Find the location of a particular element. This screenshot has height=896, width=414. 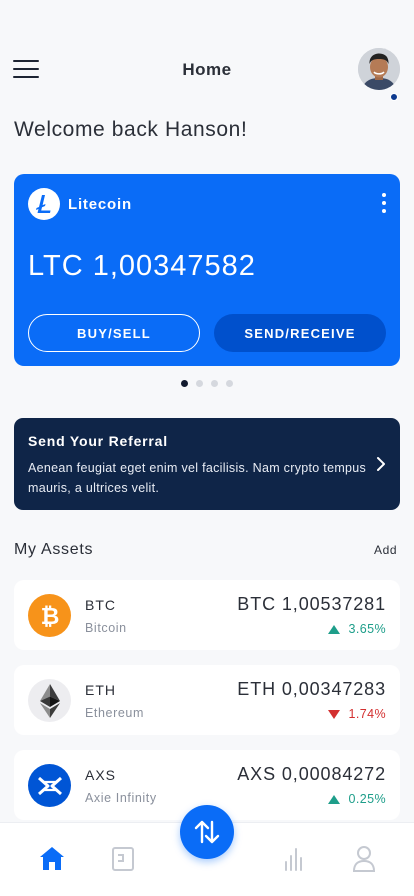

swap-arrows-icon is located at coordinates (207, 832).